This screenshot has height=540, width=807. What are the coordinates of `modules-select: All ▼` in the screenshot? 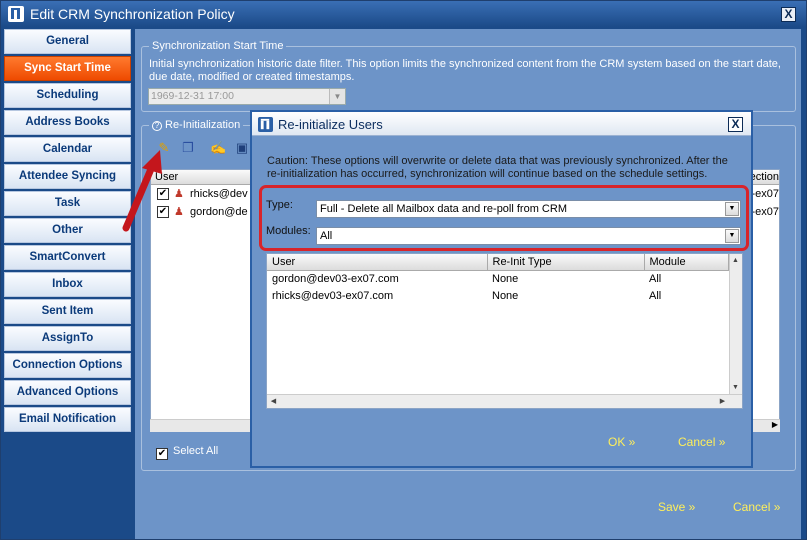 It's located at (528, 236).